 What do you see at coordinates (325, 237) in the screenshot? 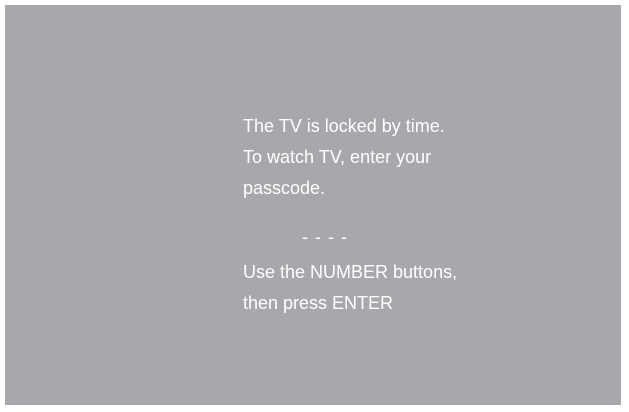
I see `passcode-input: - - - -` at bounding box center [325, 237].